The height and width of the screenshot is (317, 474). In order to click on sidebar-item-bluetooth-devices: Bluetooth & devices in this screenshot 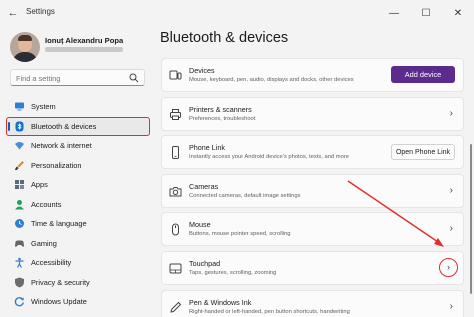, I will do `click(78, 126)`.